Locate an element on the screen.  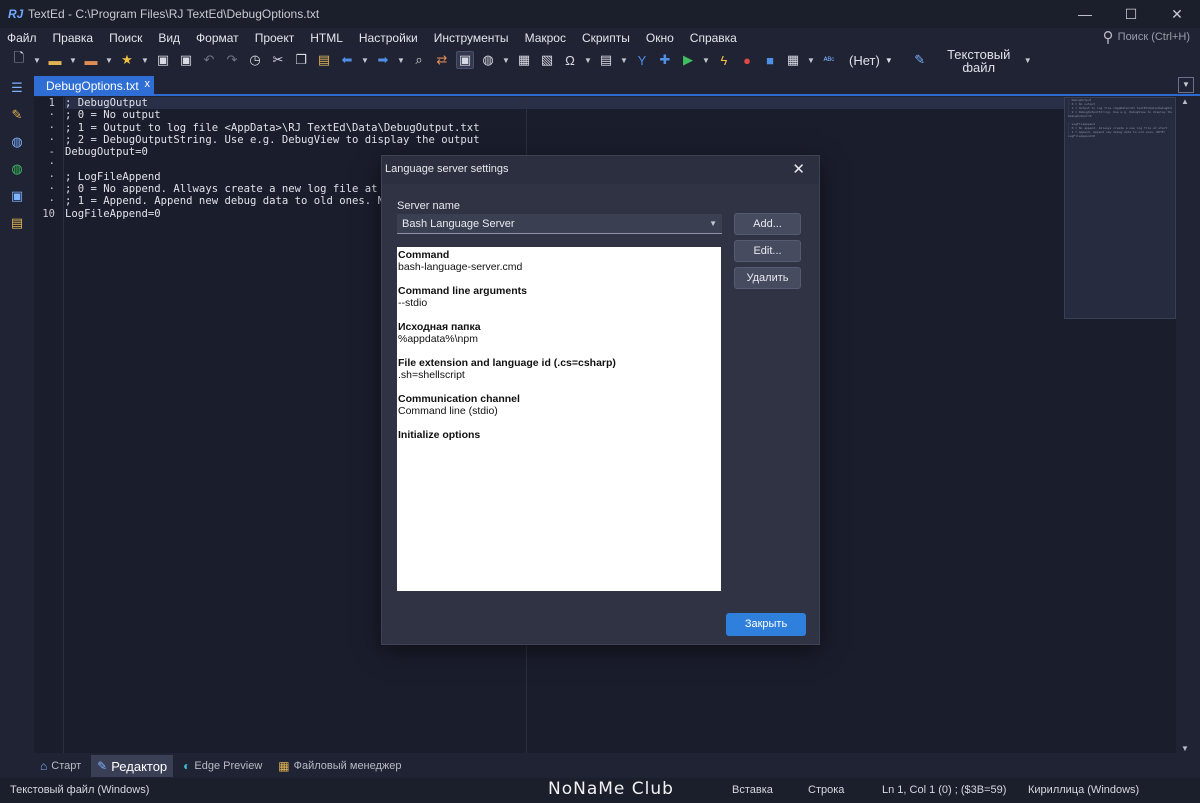
plugin-icon: ✚ is located at coordinates (665, 60).